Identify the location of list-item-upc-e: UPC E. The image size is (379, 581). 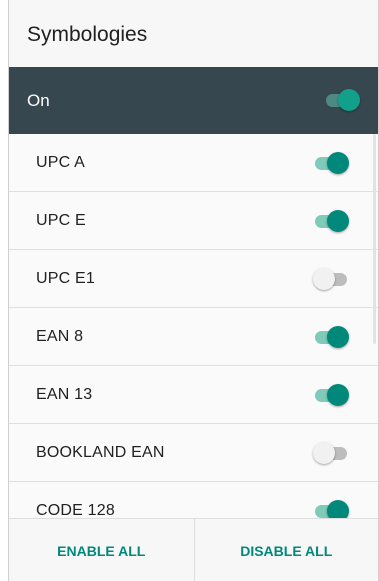
(193, 221).